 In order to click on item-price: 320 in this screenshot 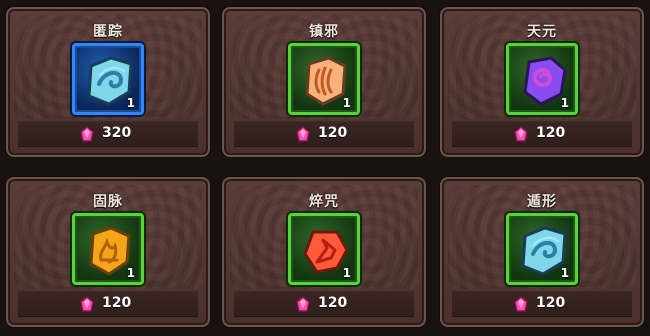, I will do `click(117, 133)`.